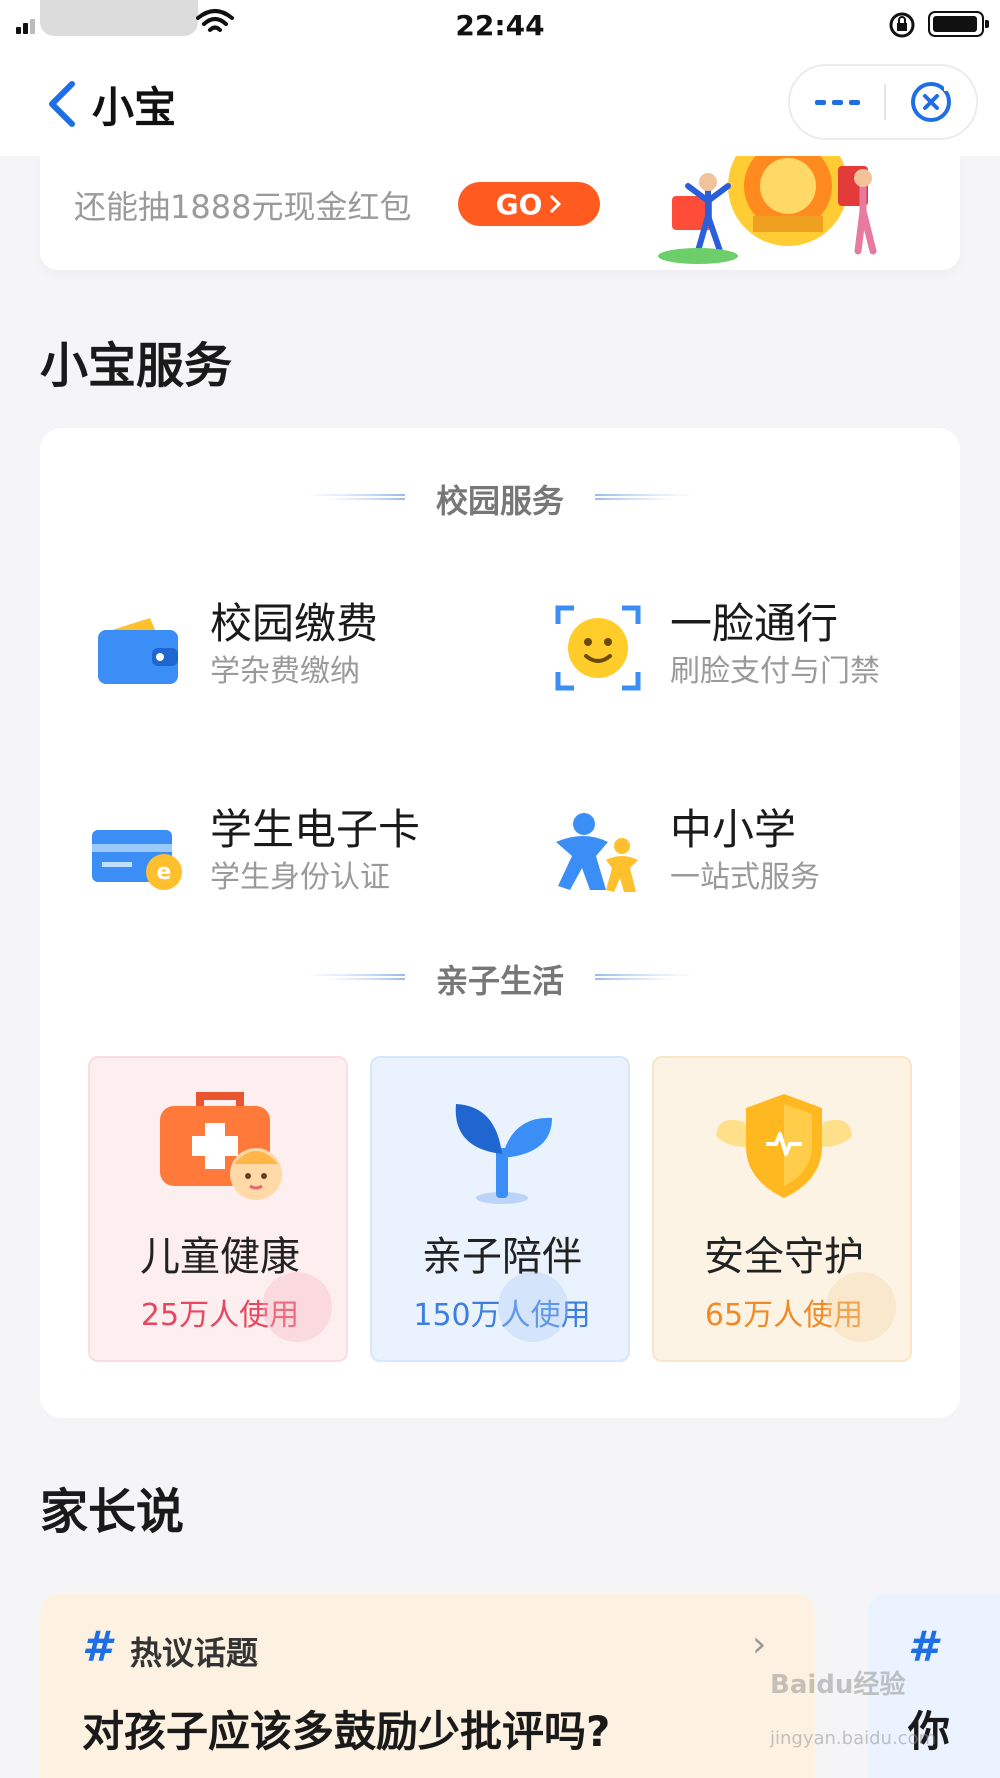 This screenshot has width=1000, height=1778. Describe the element at coordinates (297, 1307) in the screenshot. I see `flame-watermark-icon` at that location.